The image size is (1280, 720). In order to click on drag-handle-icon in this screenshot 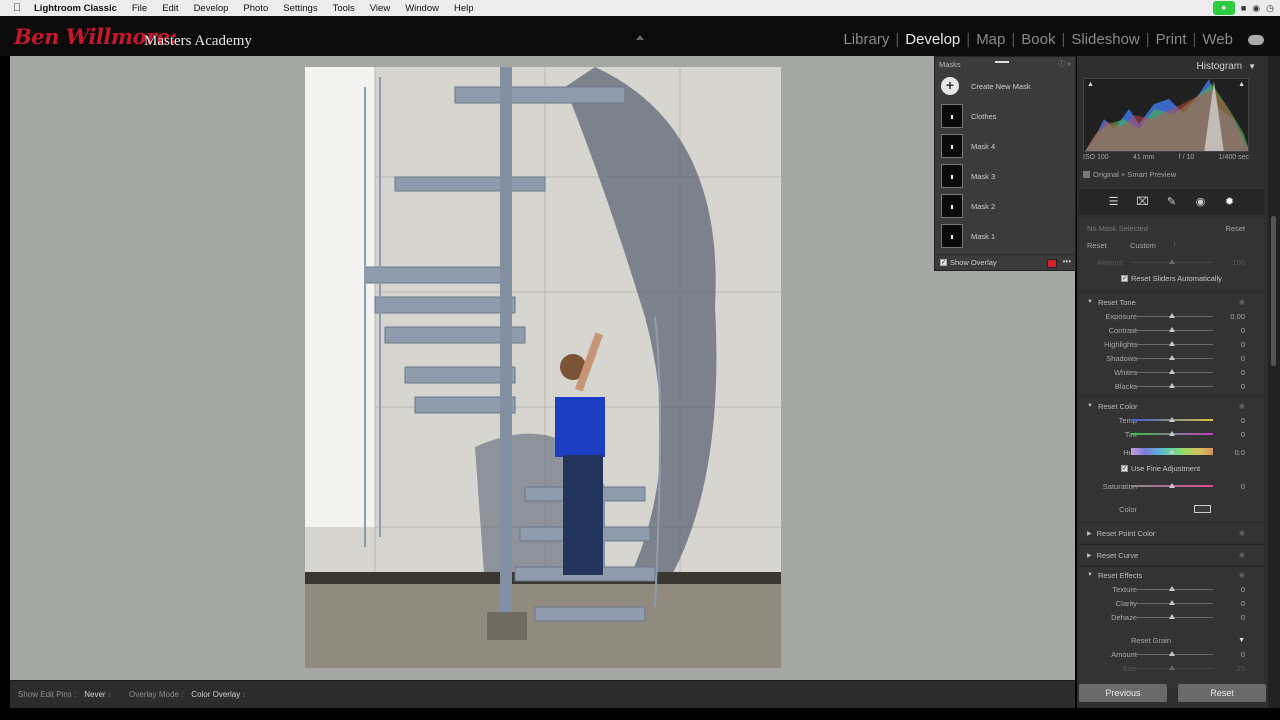, I will do `click(1002, 62)`.